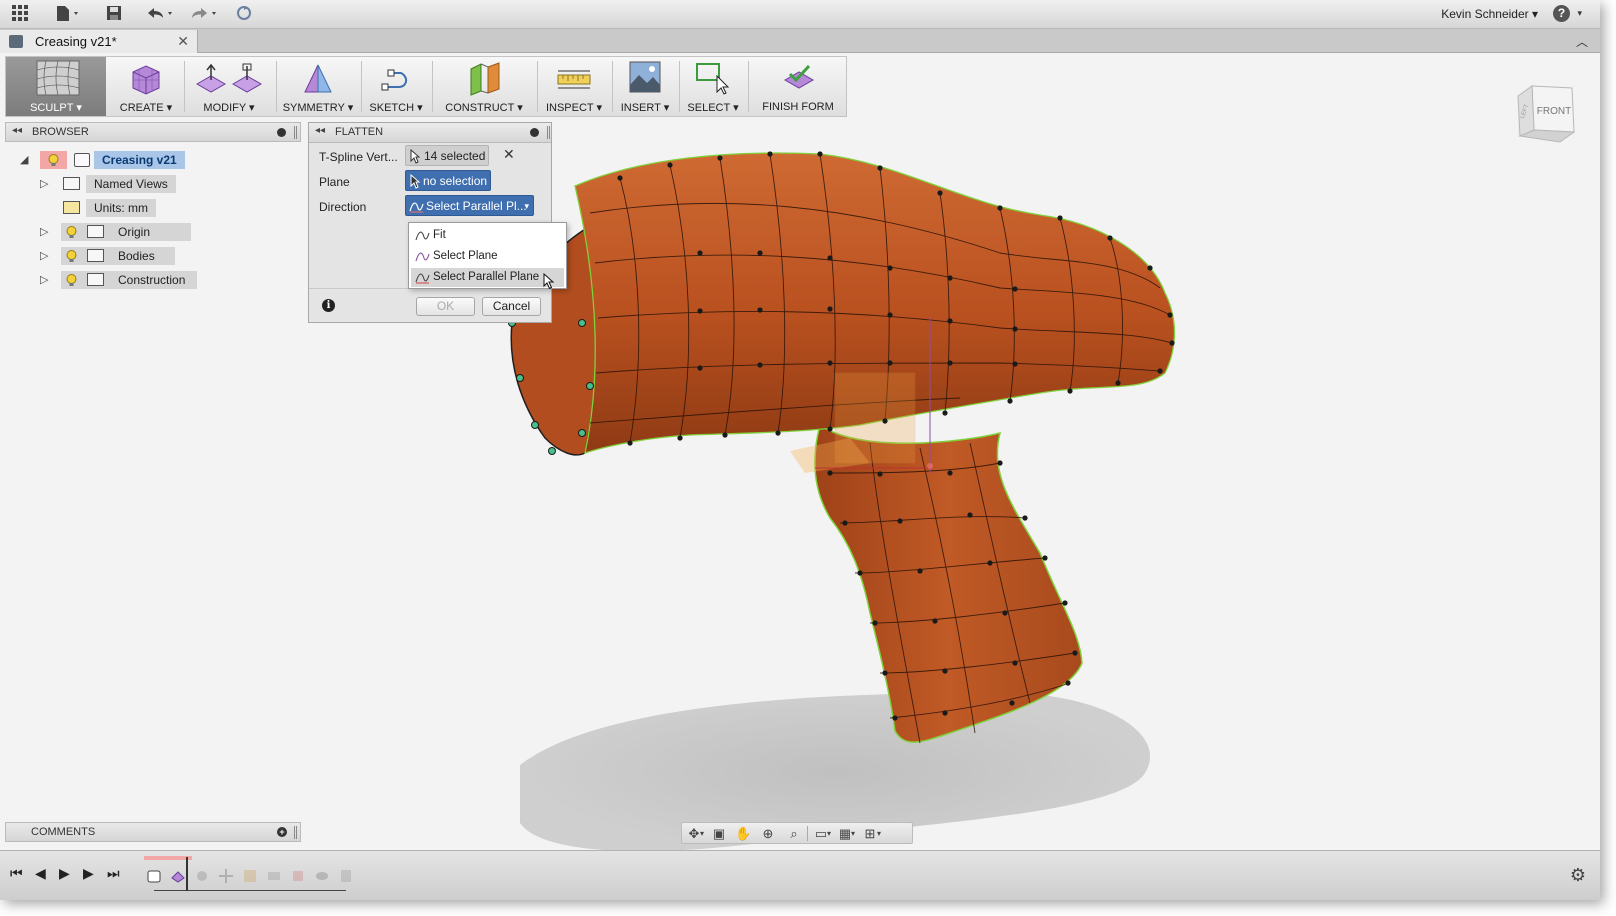 The image size is (1616, 916). I want to click on tree-item-units: Units: mm, so click(150, 208).